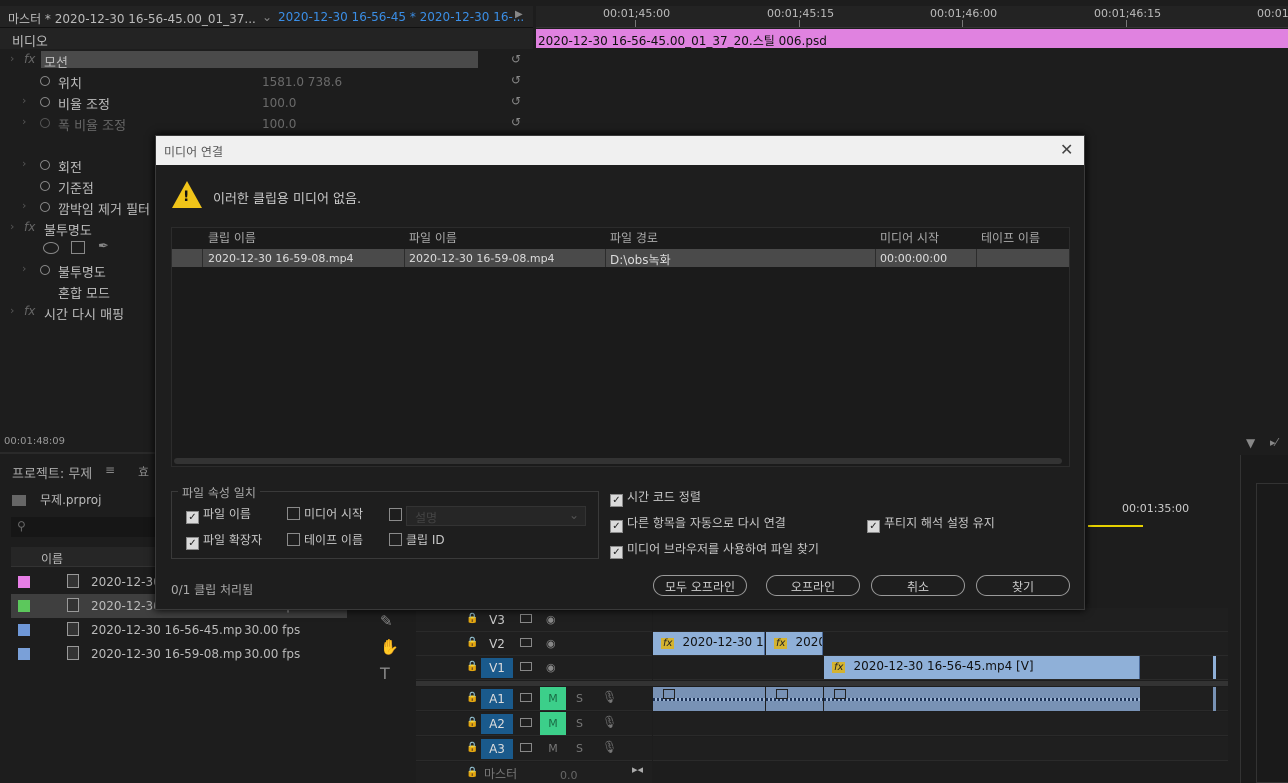  I want to click on track-divider, so click(822, 683).